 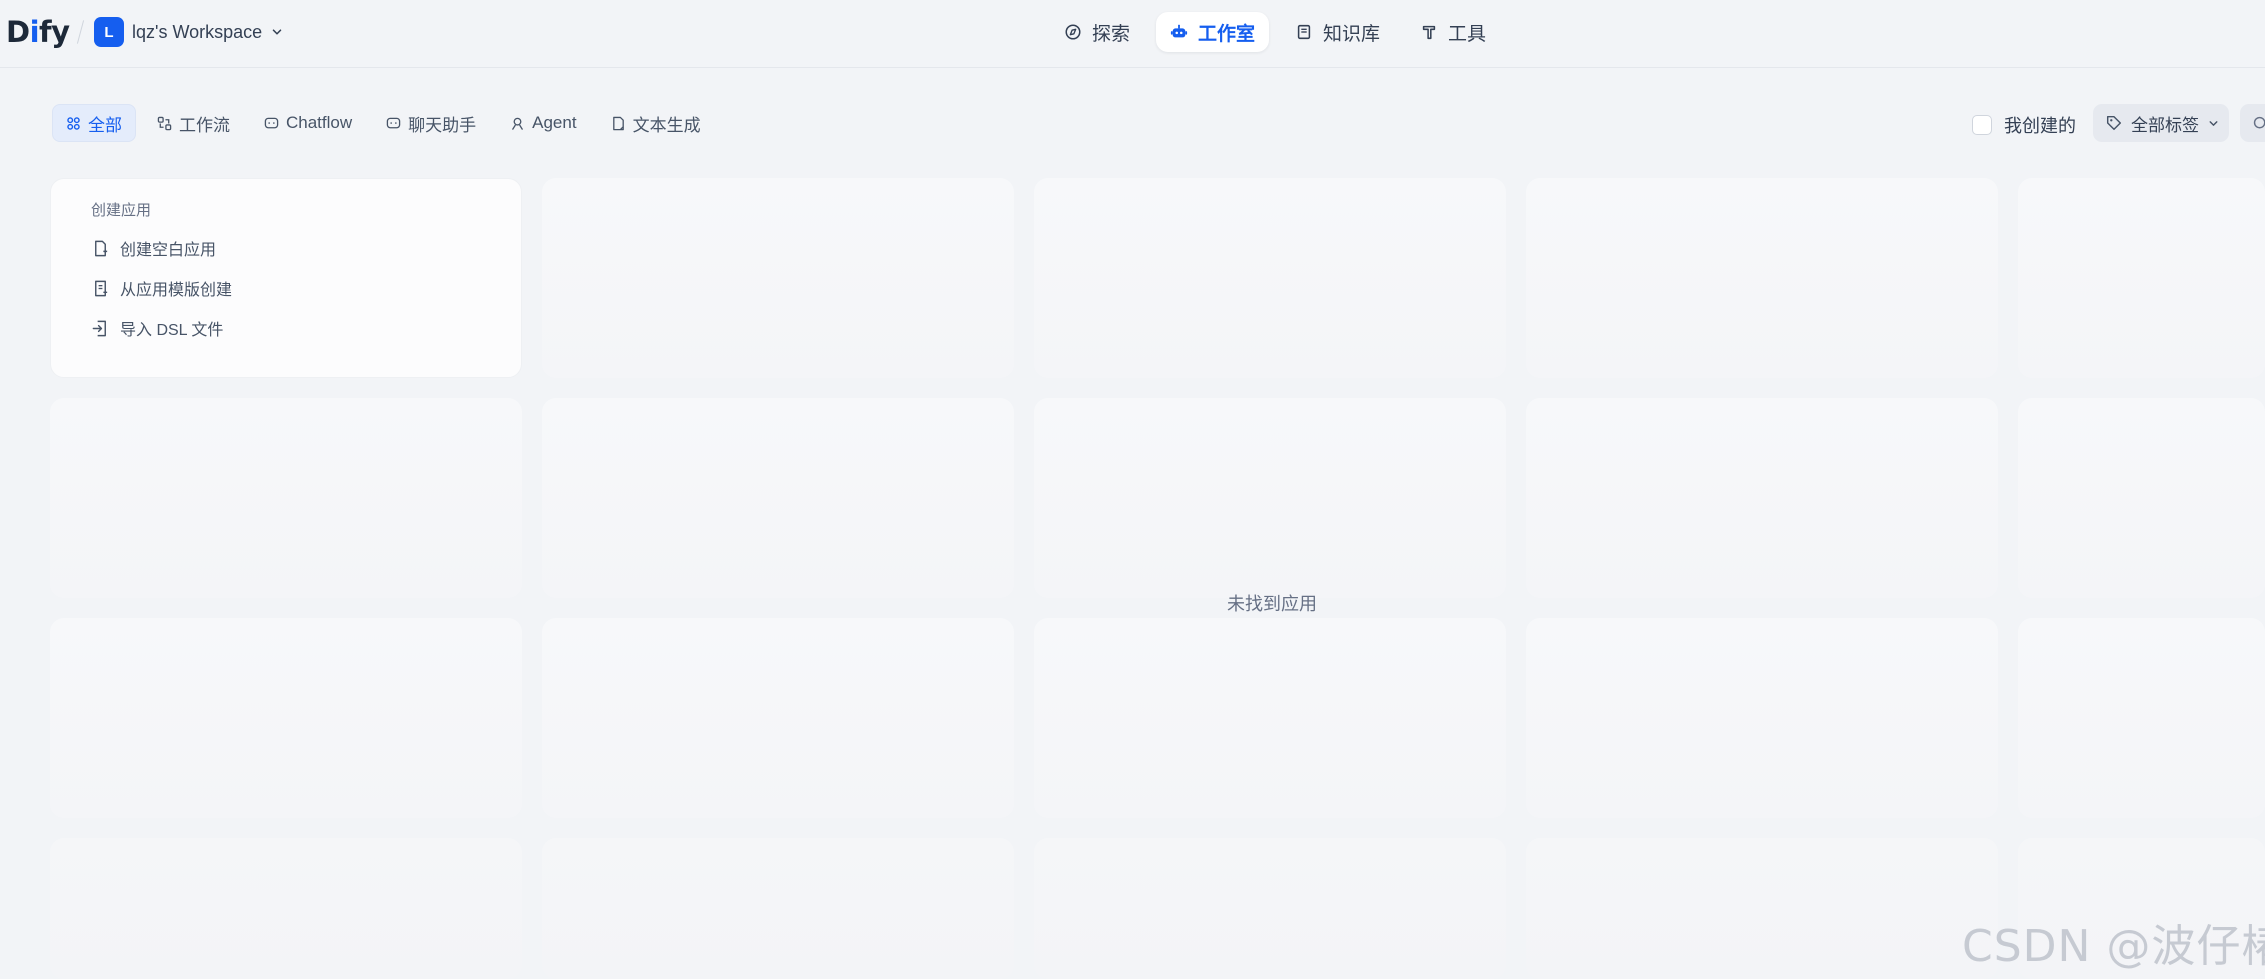 What do you see at coordinates (99, 328) in the screenshot?
I see `file-import-icon` at bounding box center [99, 328].